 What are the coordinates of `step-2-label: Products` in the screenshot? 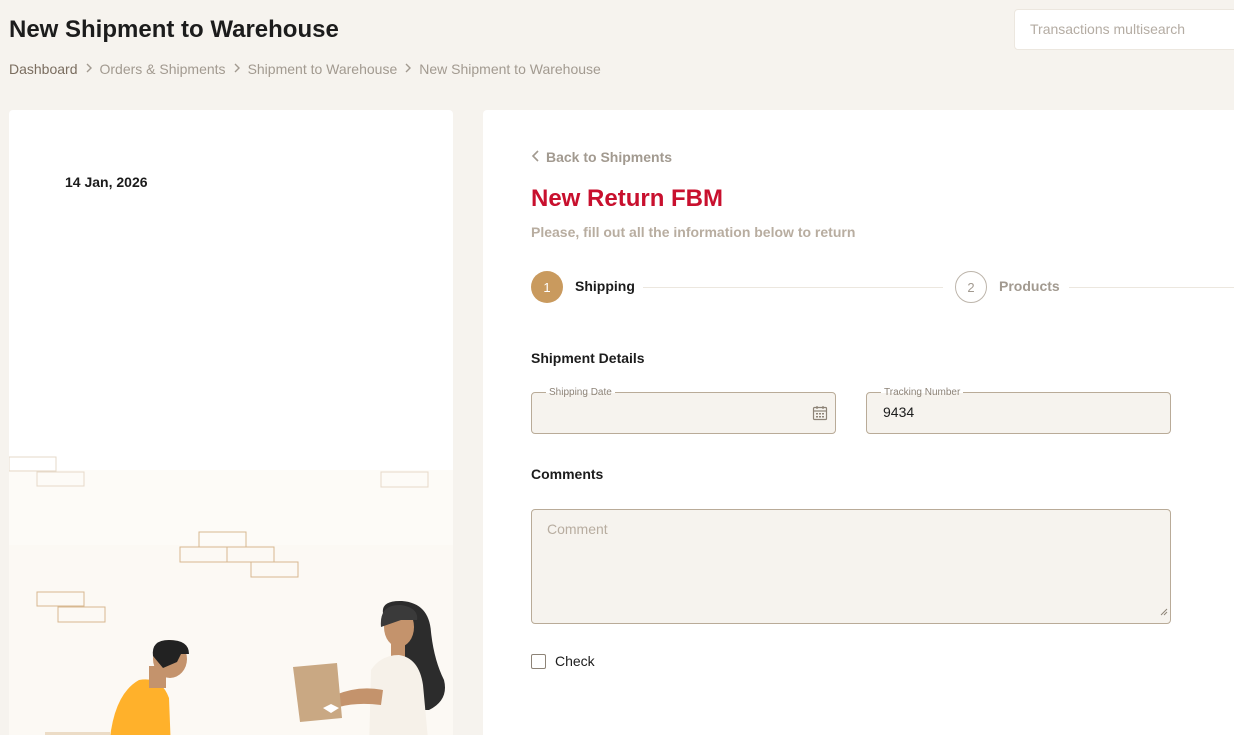 It's located at (1029, 286).